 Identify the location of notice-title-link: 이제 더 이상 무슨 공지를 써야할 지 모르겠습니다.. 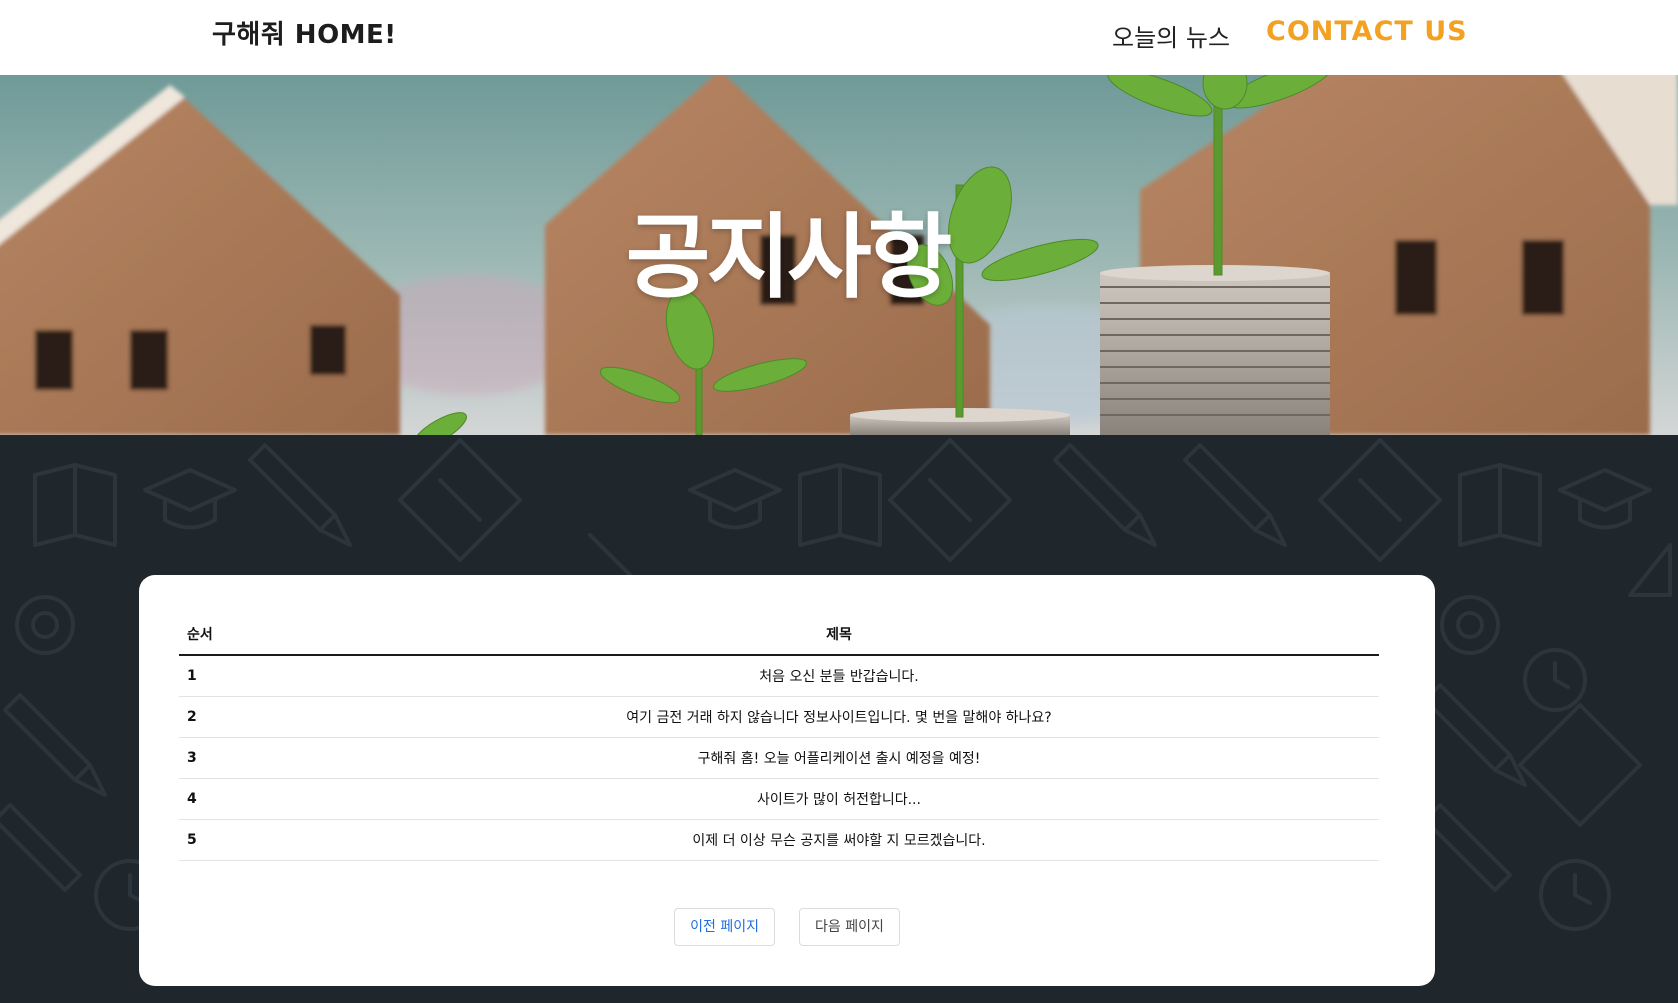
(838, 841).